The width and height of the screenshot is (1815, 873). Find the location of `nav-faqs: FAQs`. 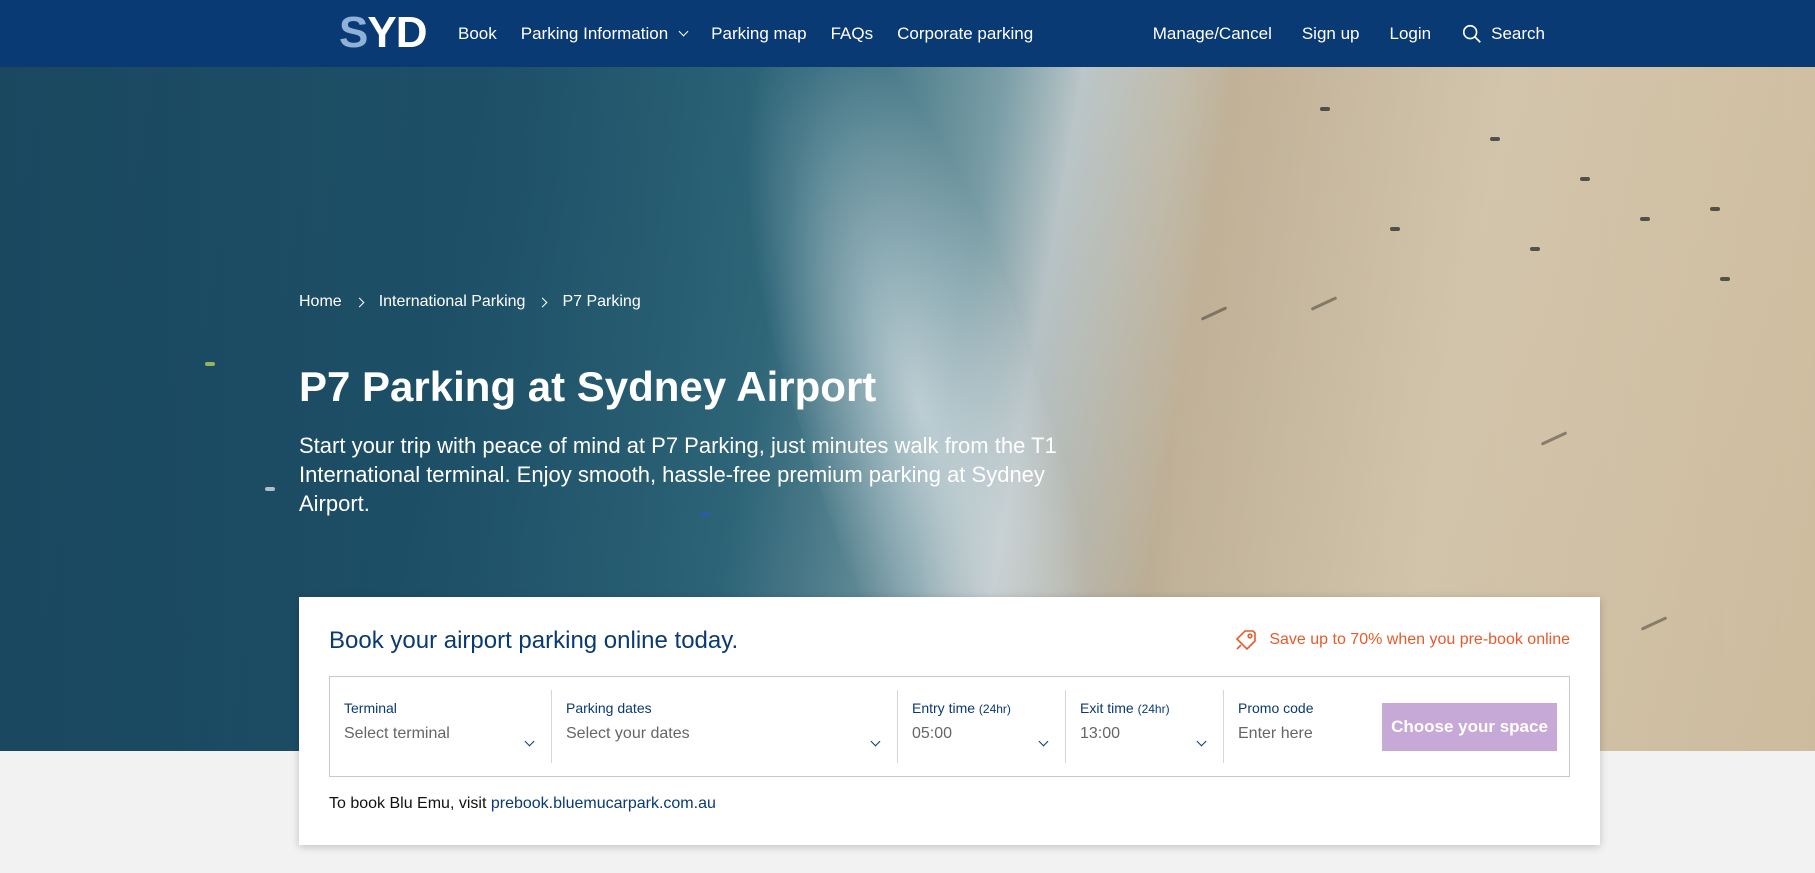

nav-faqs: FAQs is located at coordinates (852, 34).